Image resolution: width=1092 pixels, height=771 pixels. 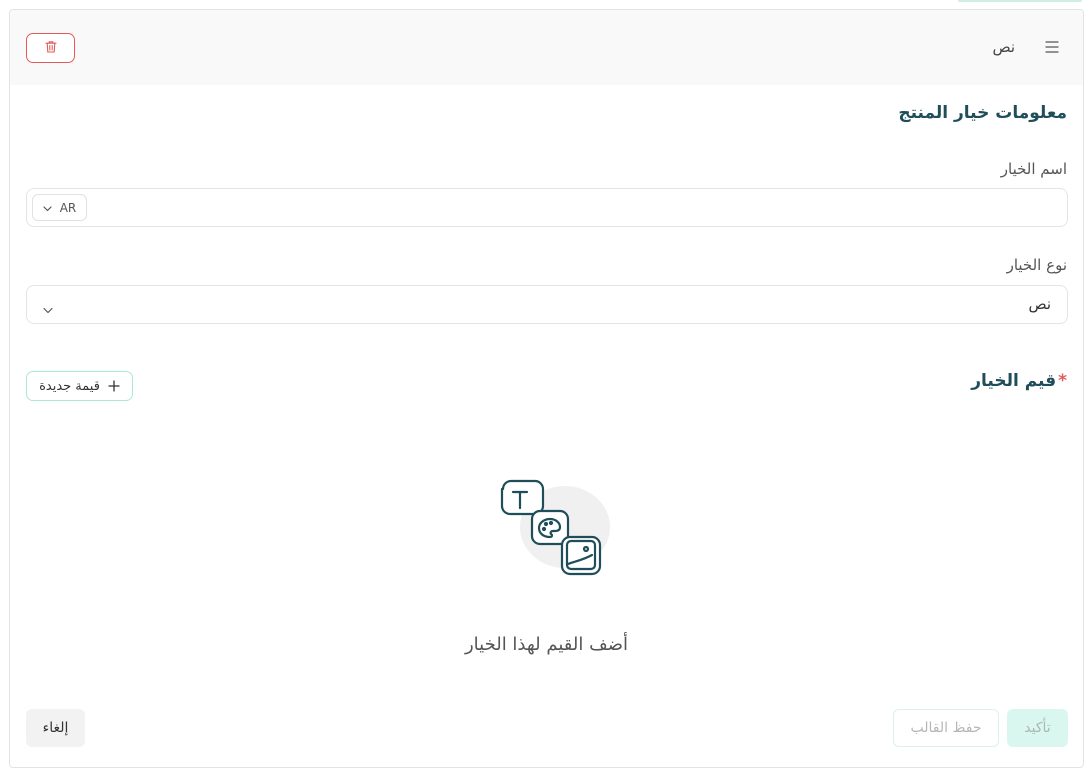 I want to click on drag-handle-icon, so click(x=1052, y=47).